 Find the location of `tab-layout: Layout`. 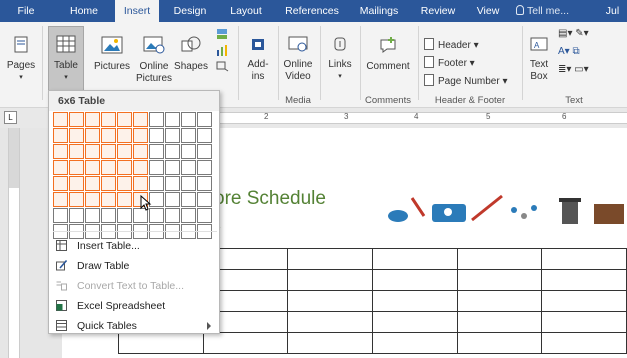

tab-layout: Layout is located at coordinates (246, 11).